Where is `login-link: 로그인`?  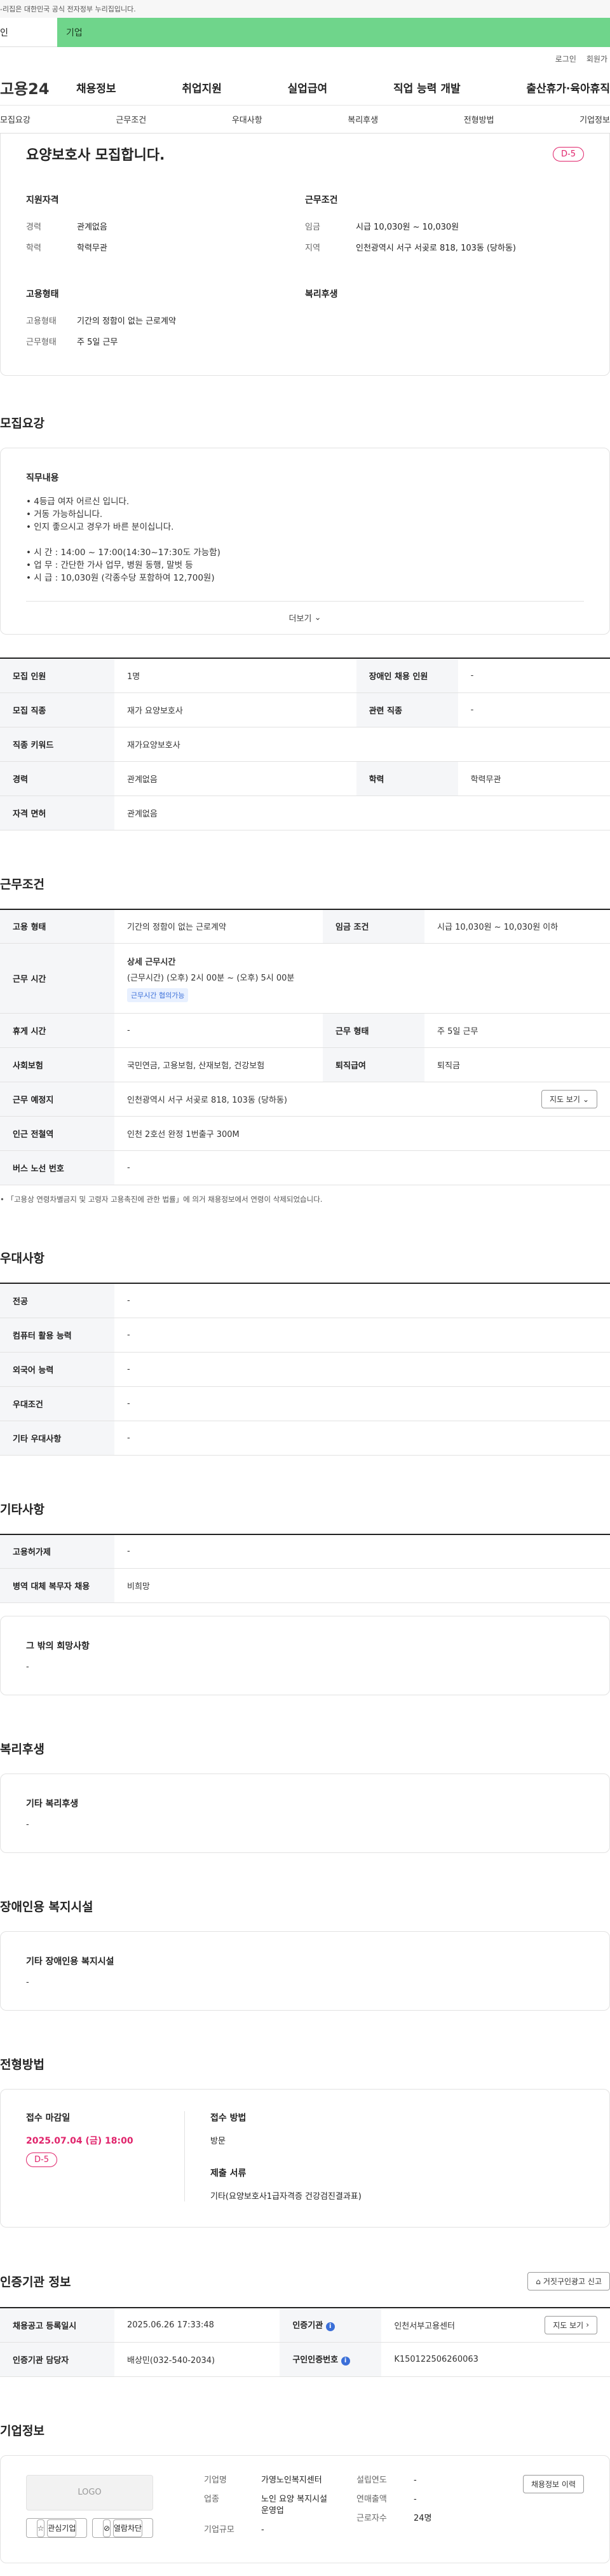 login-link: 로그인 is located at coordinates (565, 58).